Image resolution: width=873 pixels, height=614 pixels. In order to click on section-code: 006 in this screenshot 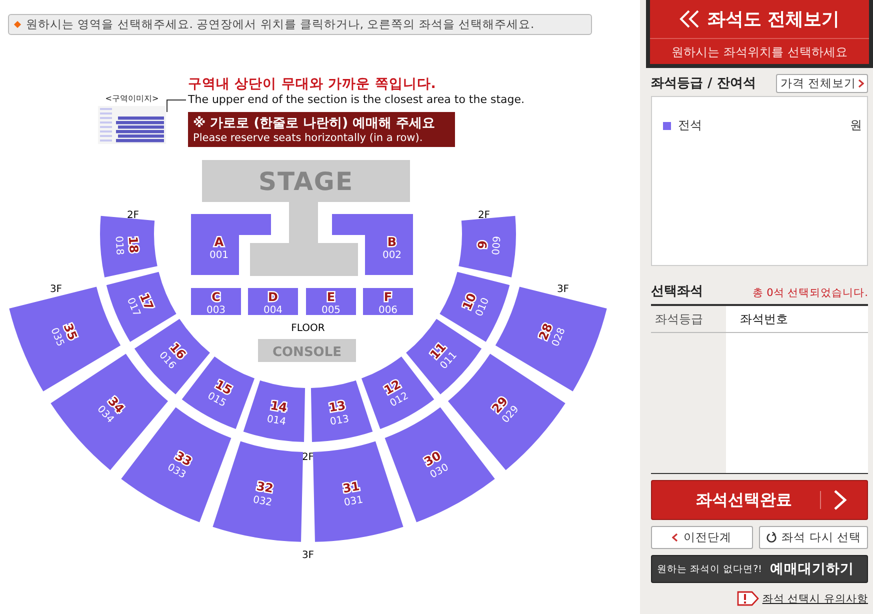, I will do `click(388, 310)`.